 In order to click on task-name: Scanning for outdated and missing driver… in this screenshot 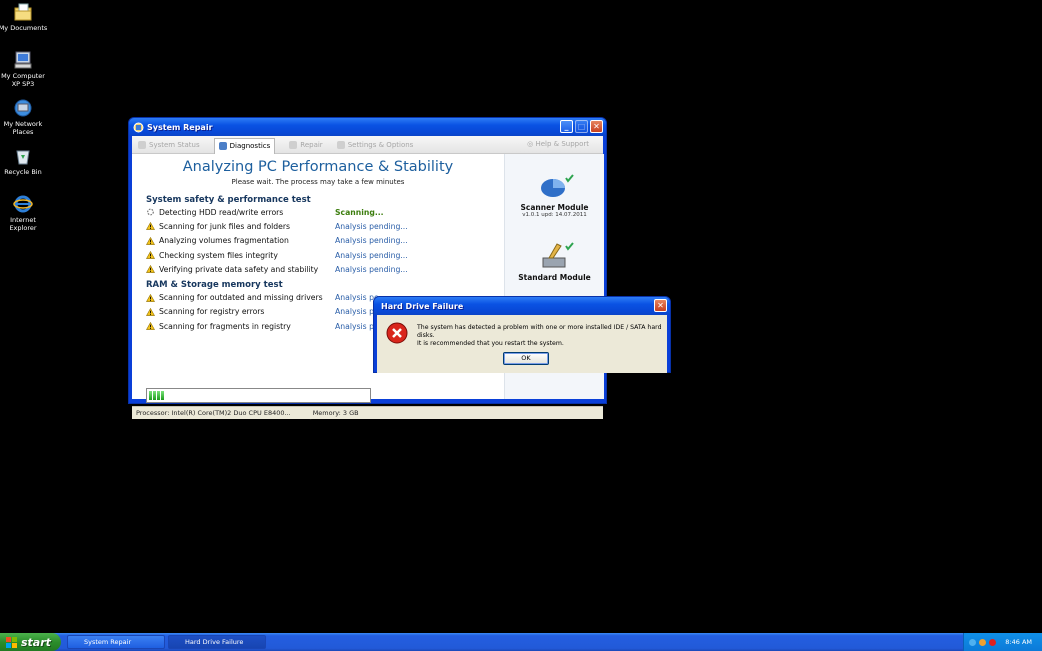, I will do `click(241, 298)`.